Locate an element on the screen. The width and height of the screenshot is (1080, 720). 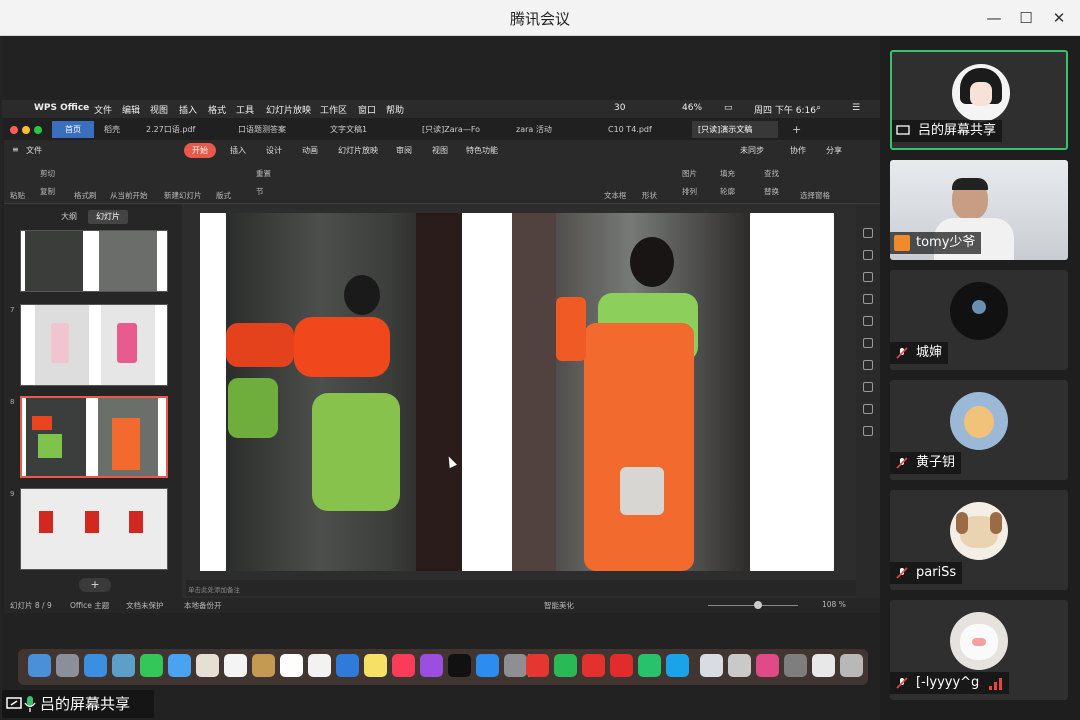
podcasts-icon is located at coordinates (431, 665).